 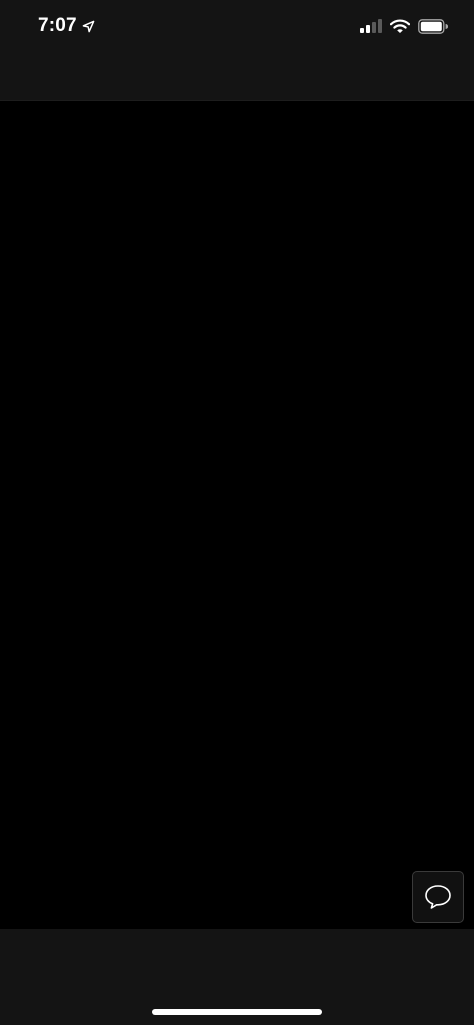 I want to click on speech-bubble-icon, so click(x=438, y=897).